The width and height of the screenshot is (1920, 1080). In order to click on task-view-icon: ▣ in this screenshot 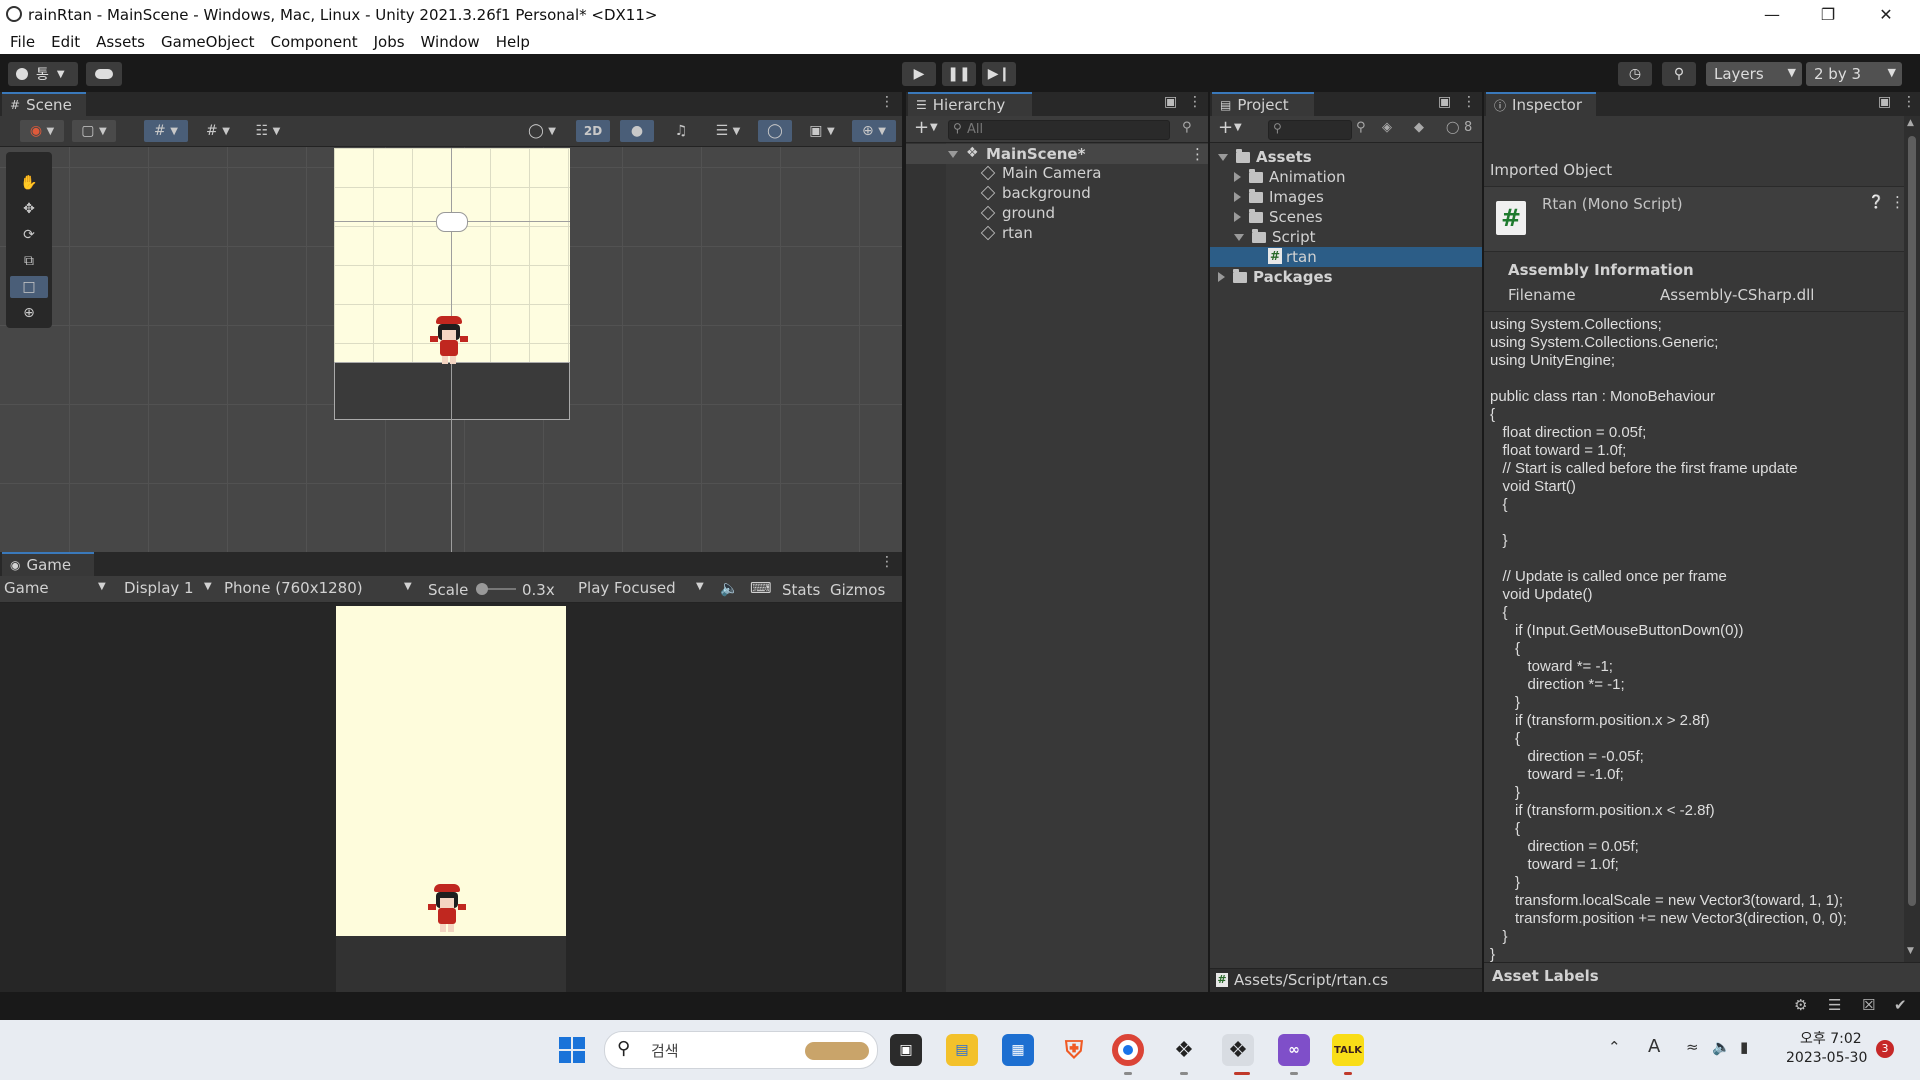, I will do `click(906, 1050)`.